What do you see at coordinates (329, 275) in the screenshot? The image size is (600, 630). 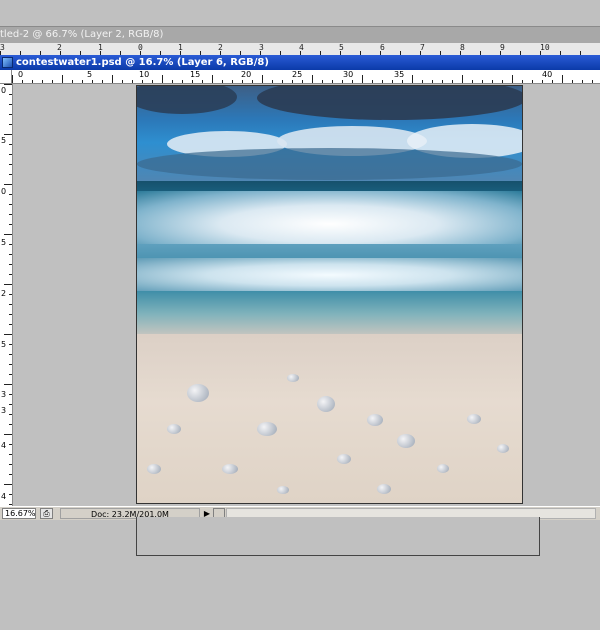 I see `foam-wave` at bounding box center [329, 275].